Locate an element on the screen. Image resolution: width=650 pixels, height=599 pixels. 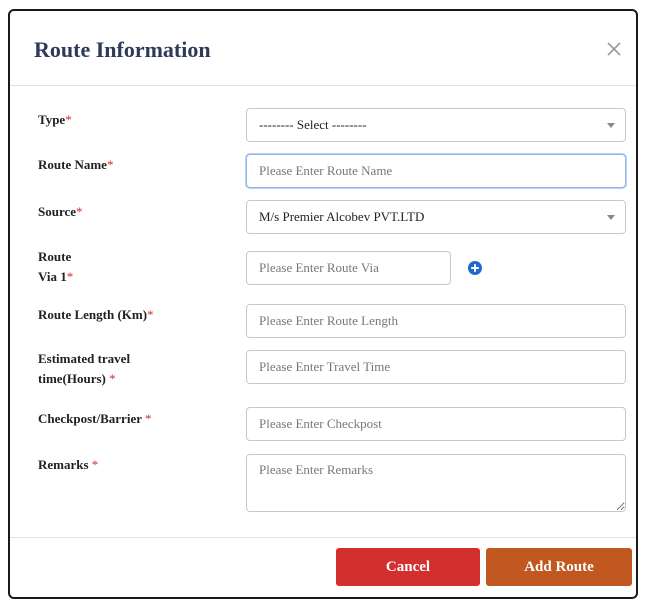
close-icon is located at coordinates (614, 49).